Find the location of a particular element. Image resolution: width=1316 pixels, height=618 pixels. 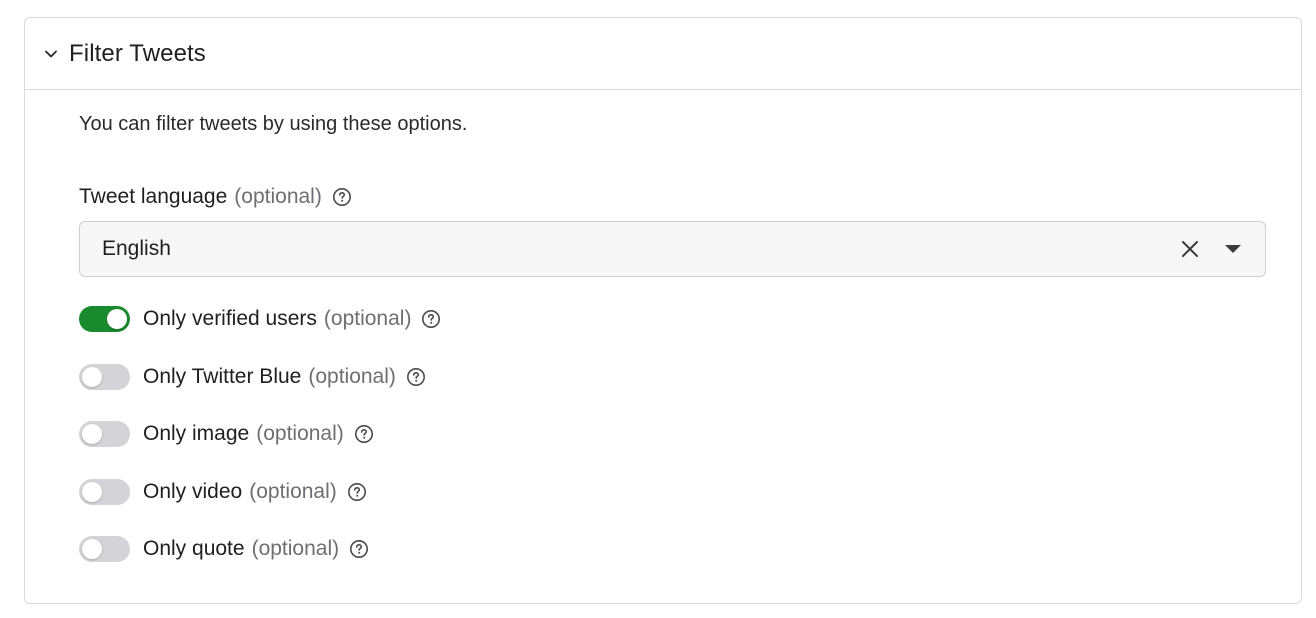

toggle-row-video: Only video (optional) is located at coordinates (223, 492).